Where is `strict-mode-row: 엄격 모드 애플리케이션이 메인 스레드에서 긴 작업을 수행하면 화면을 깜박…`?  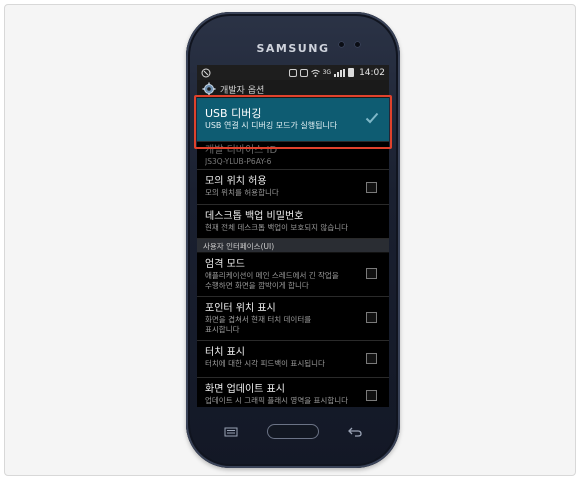 strict-mode-row: 엄격 모드 애플리케이션이 메인 스레드에서 긴 작업을 수행하면 화면을 깜박… is located at coordinates (293, 275).